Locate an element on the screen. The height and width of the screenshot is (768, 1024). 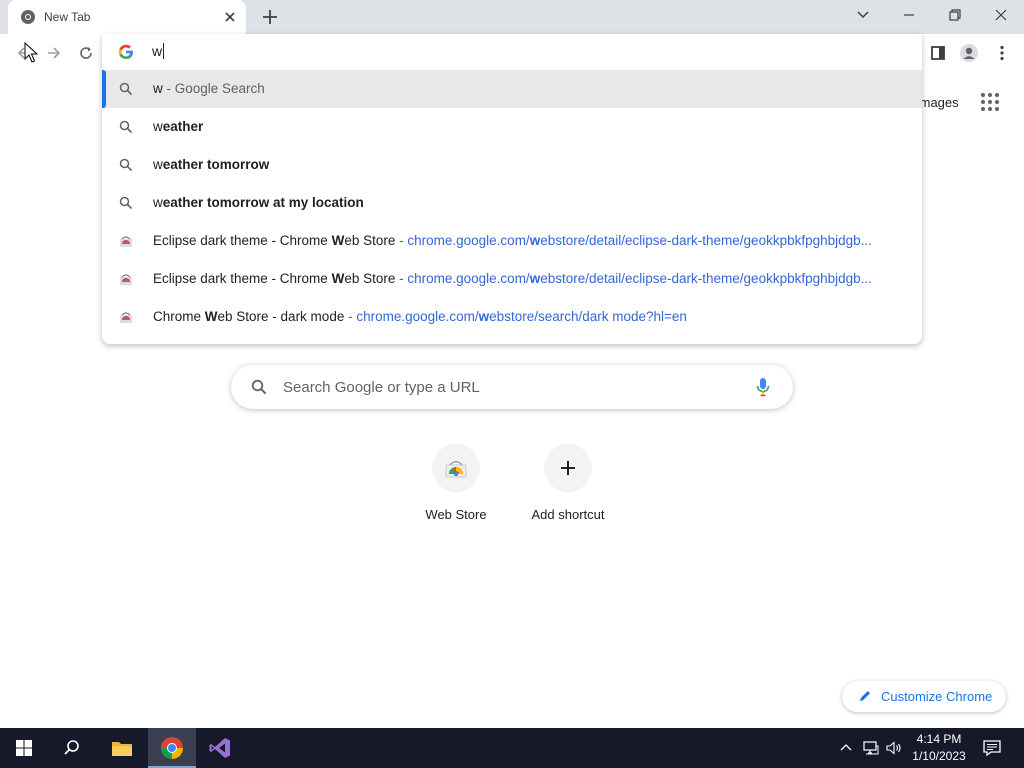
clock-date: 1/10/2023 is located at coordinates (939, 756).